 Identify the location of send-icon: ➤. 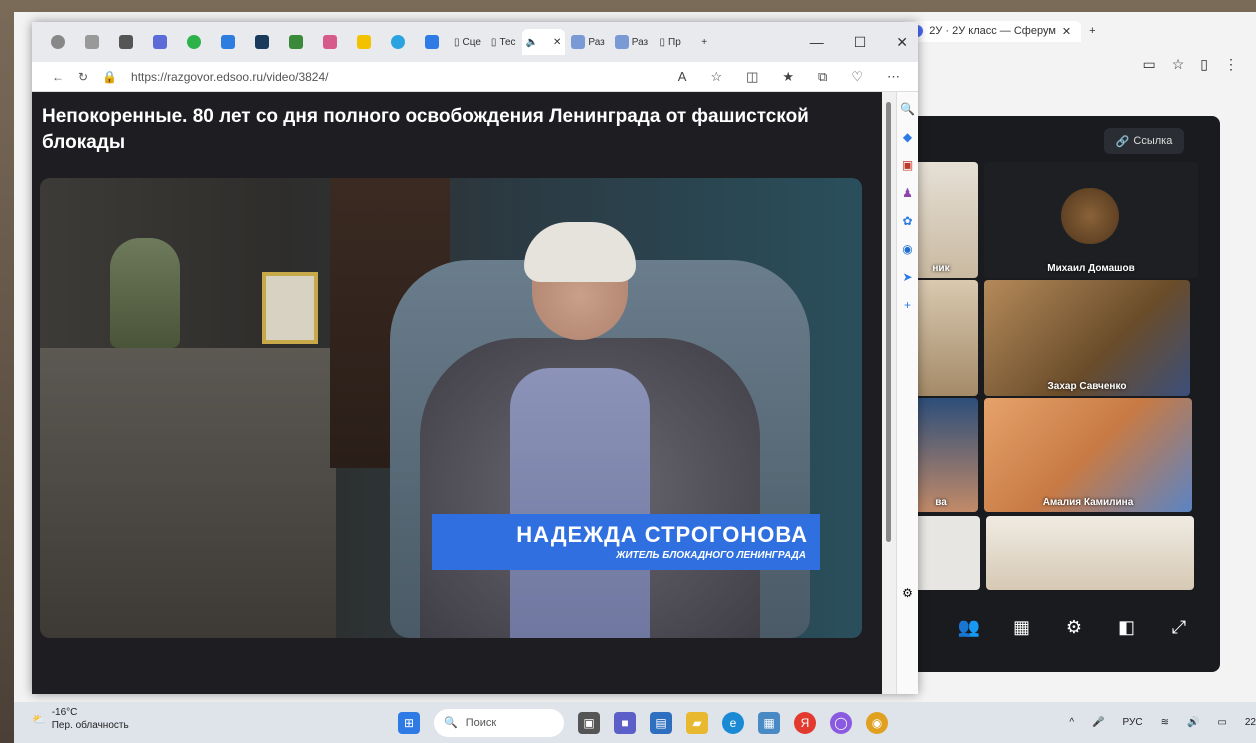
(907, 277).